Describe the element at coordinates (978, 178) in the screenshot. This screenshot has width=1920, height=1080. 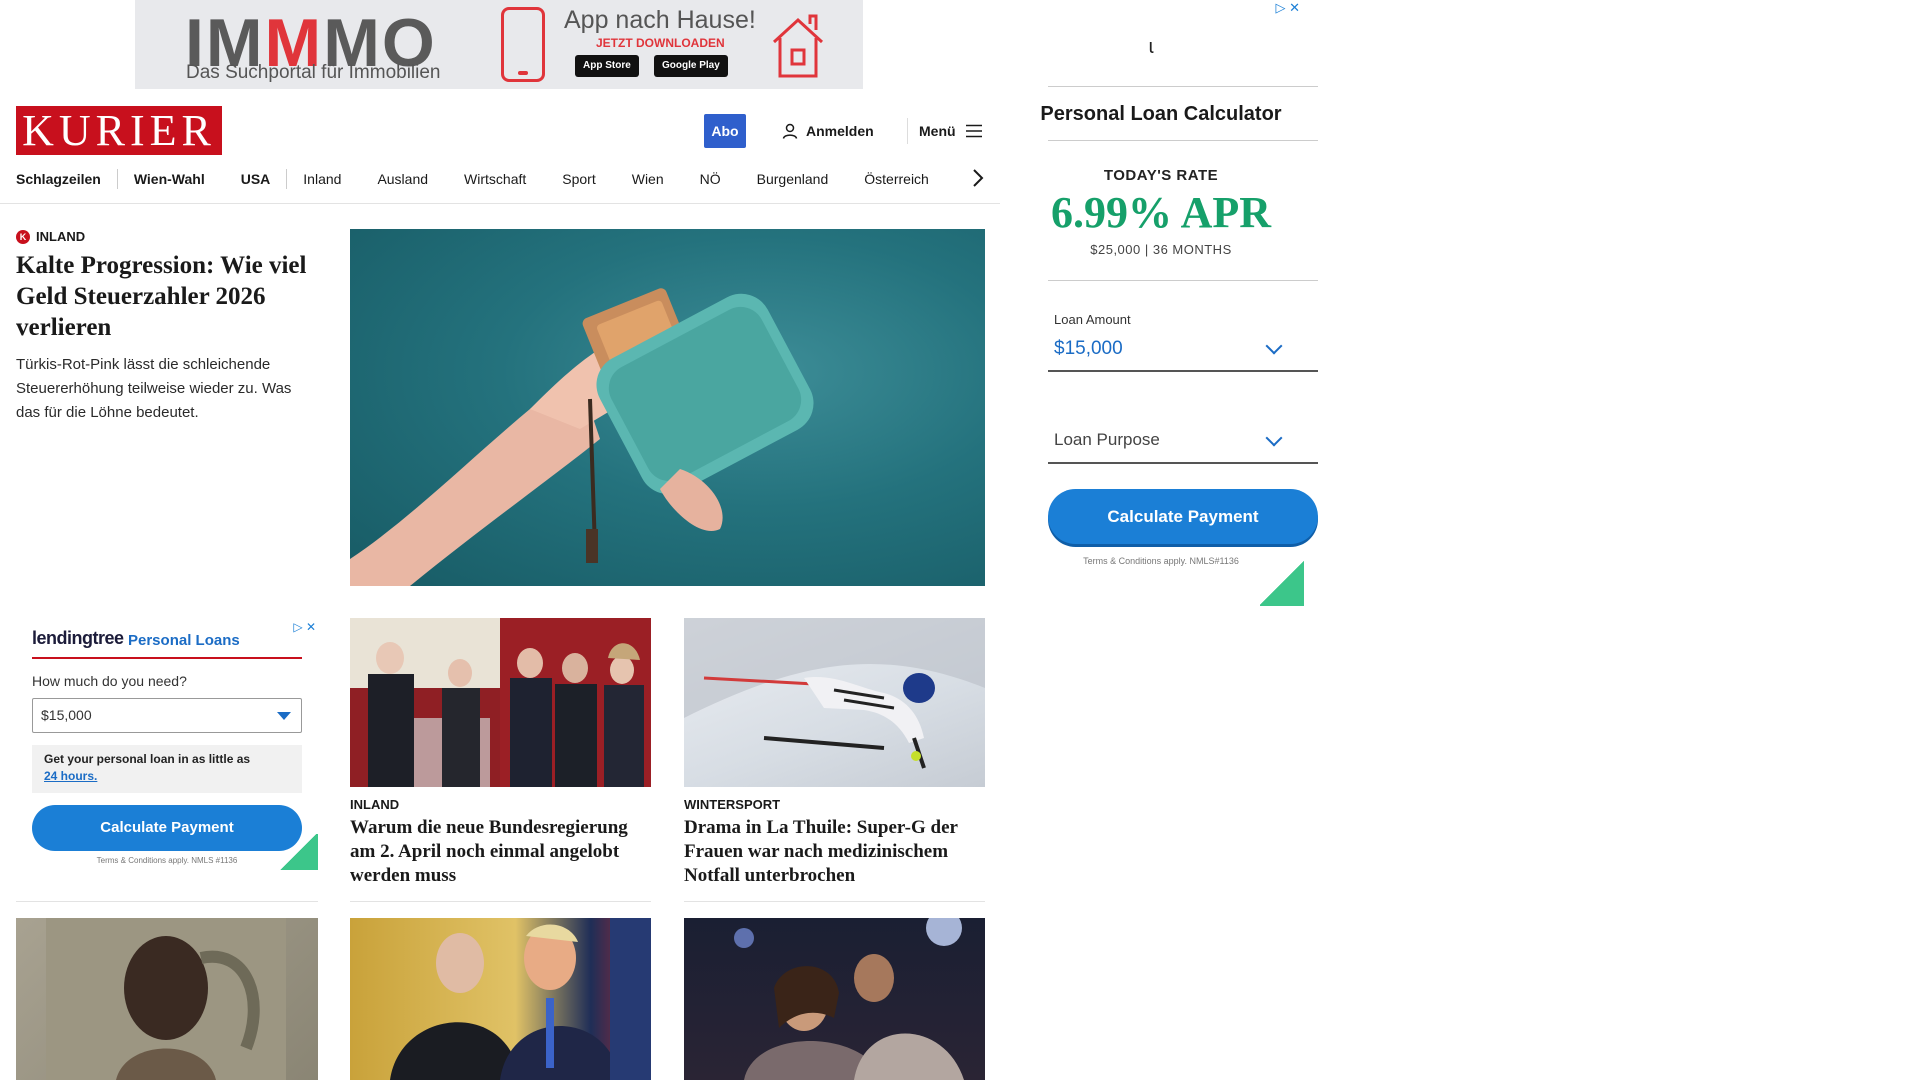
I see `chevron-right-icon` at that location.